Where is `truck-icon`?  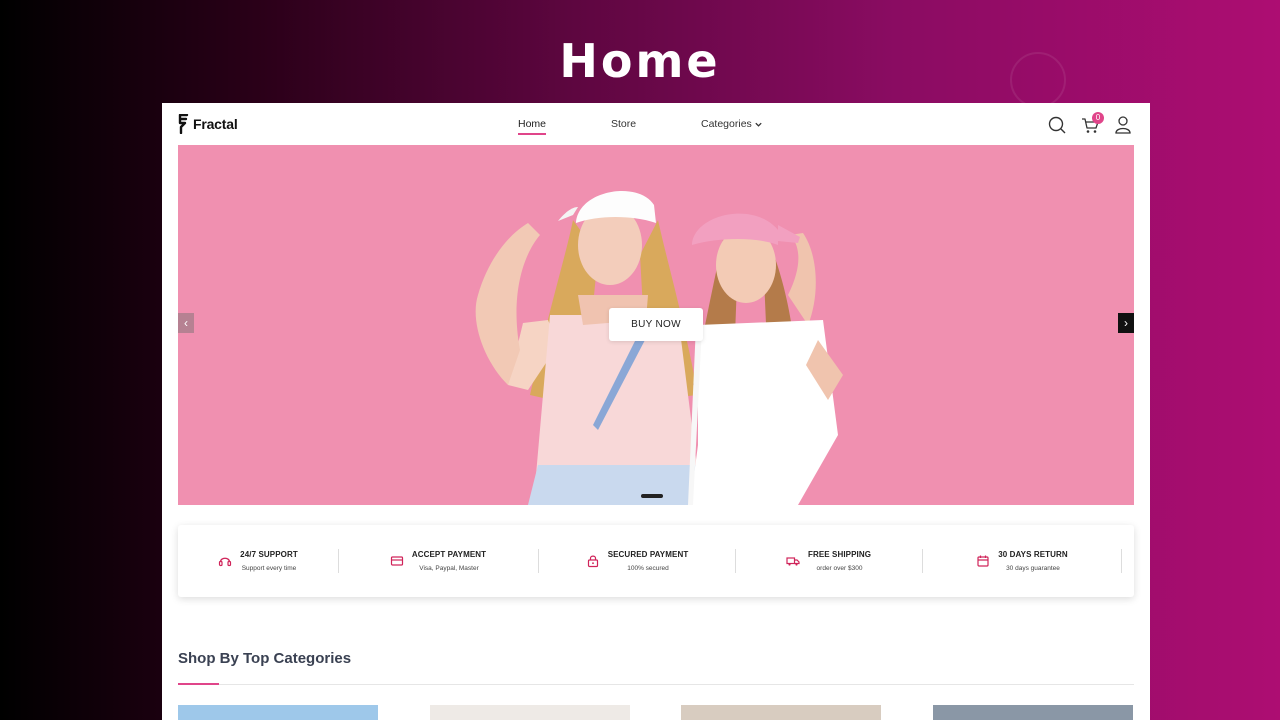 truck-icon is located at coordinates (793, 561).